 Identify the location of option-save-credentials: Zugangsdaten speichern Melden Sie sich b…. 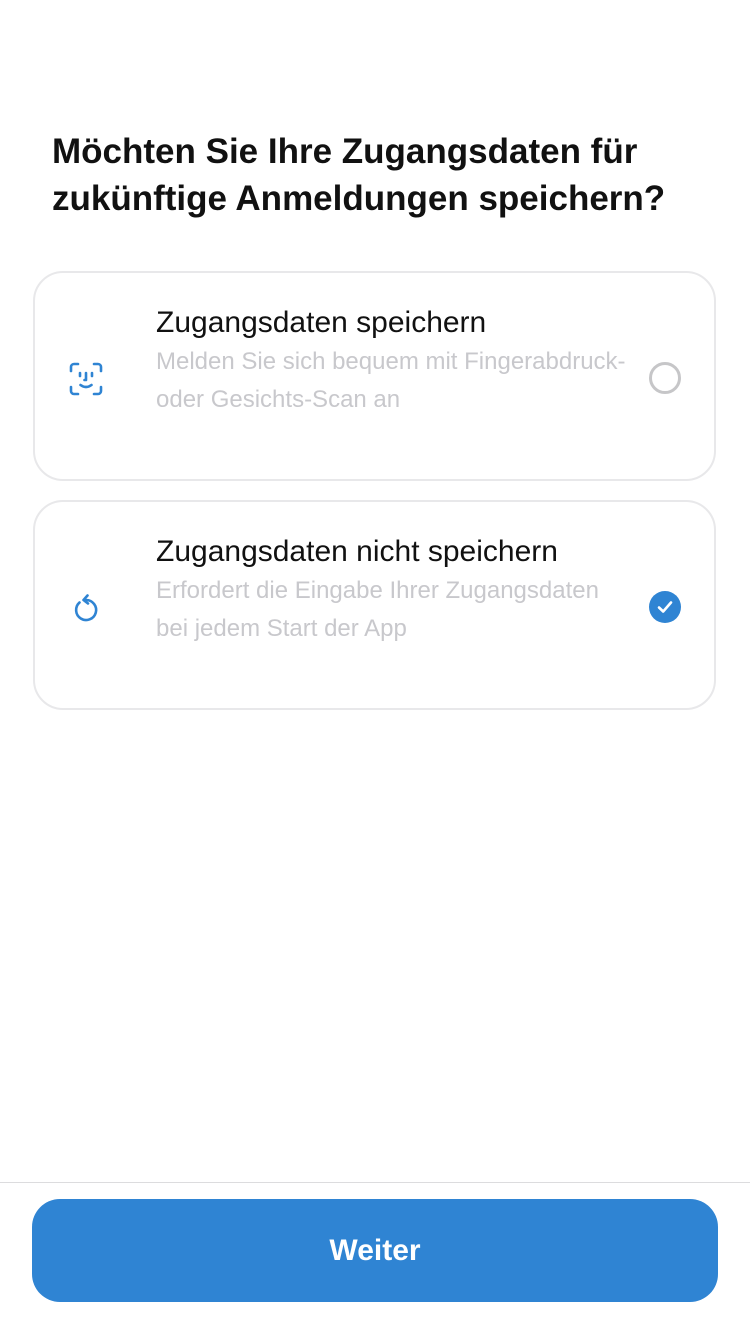
(374, 376).